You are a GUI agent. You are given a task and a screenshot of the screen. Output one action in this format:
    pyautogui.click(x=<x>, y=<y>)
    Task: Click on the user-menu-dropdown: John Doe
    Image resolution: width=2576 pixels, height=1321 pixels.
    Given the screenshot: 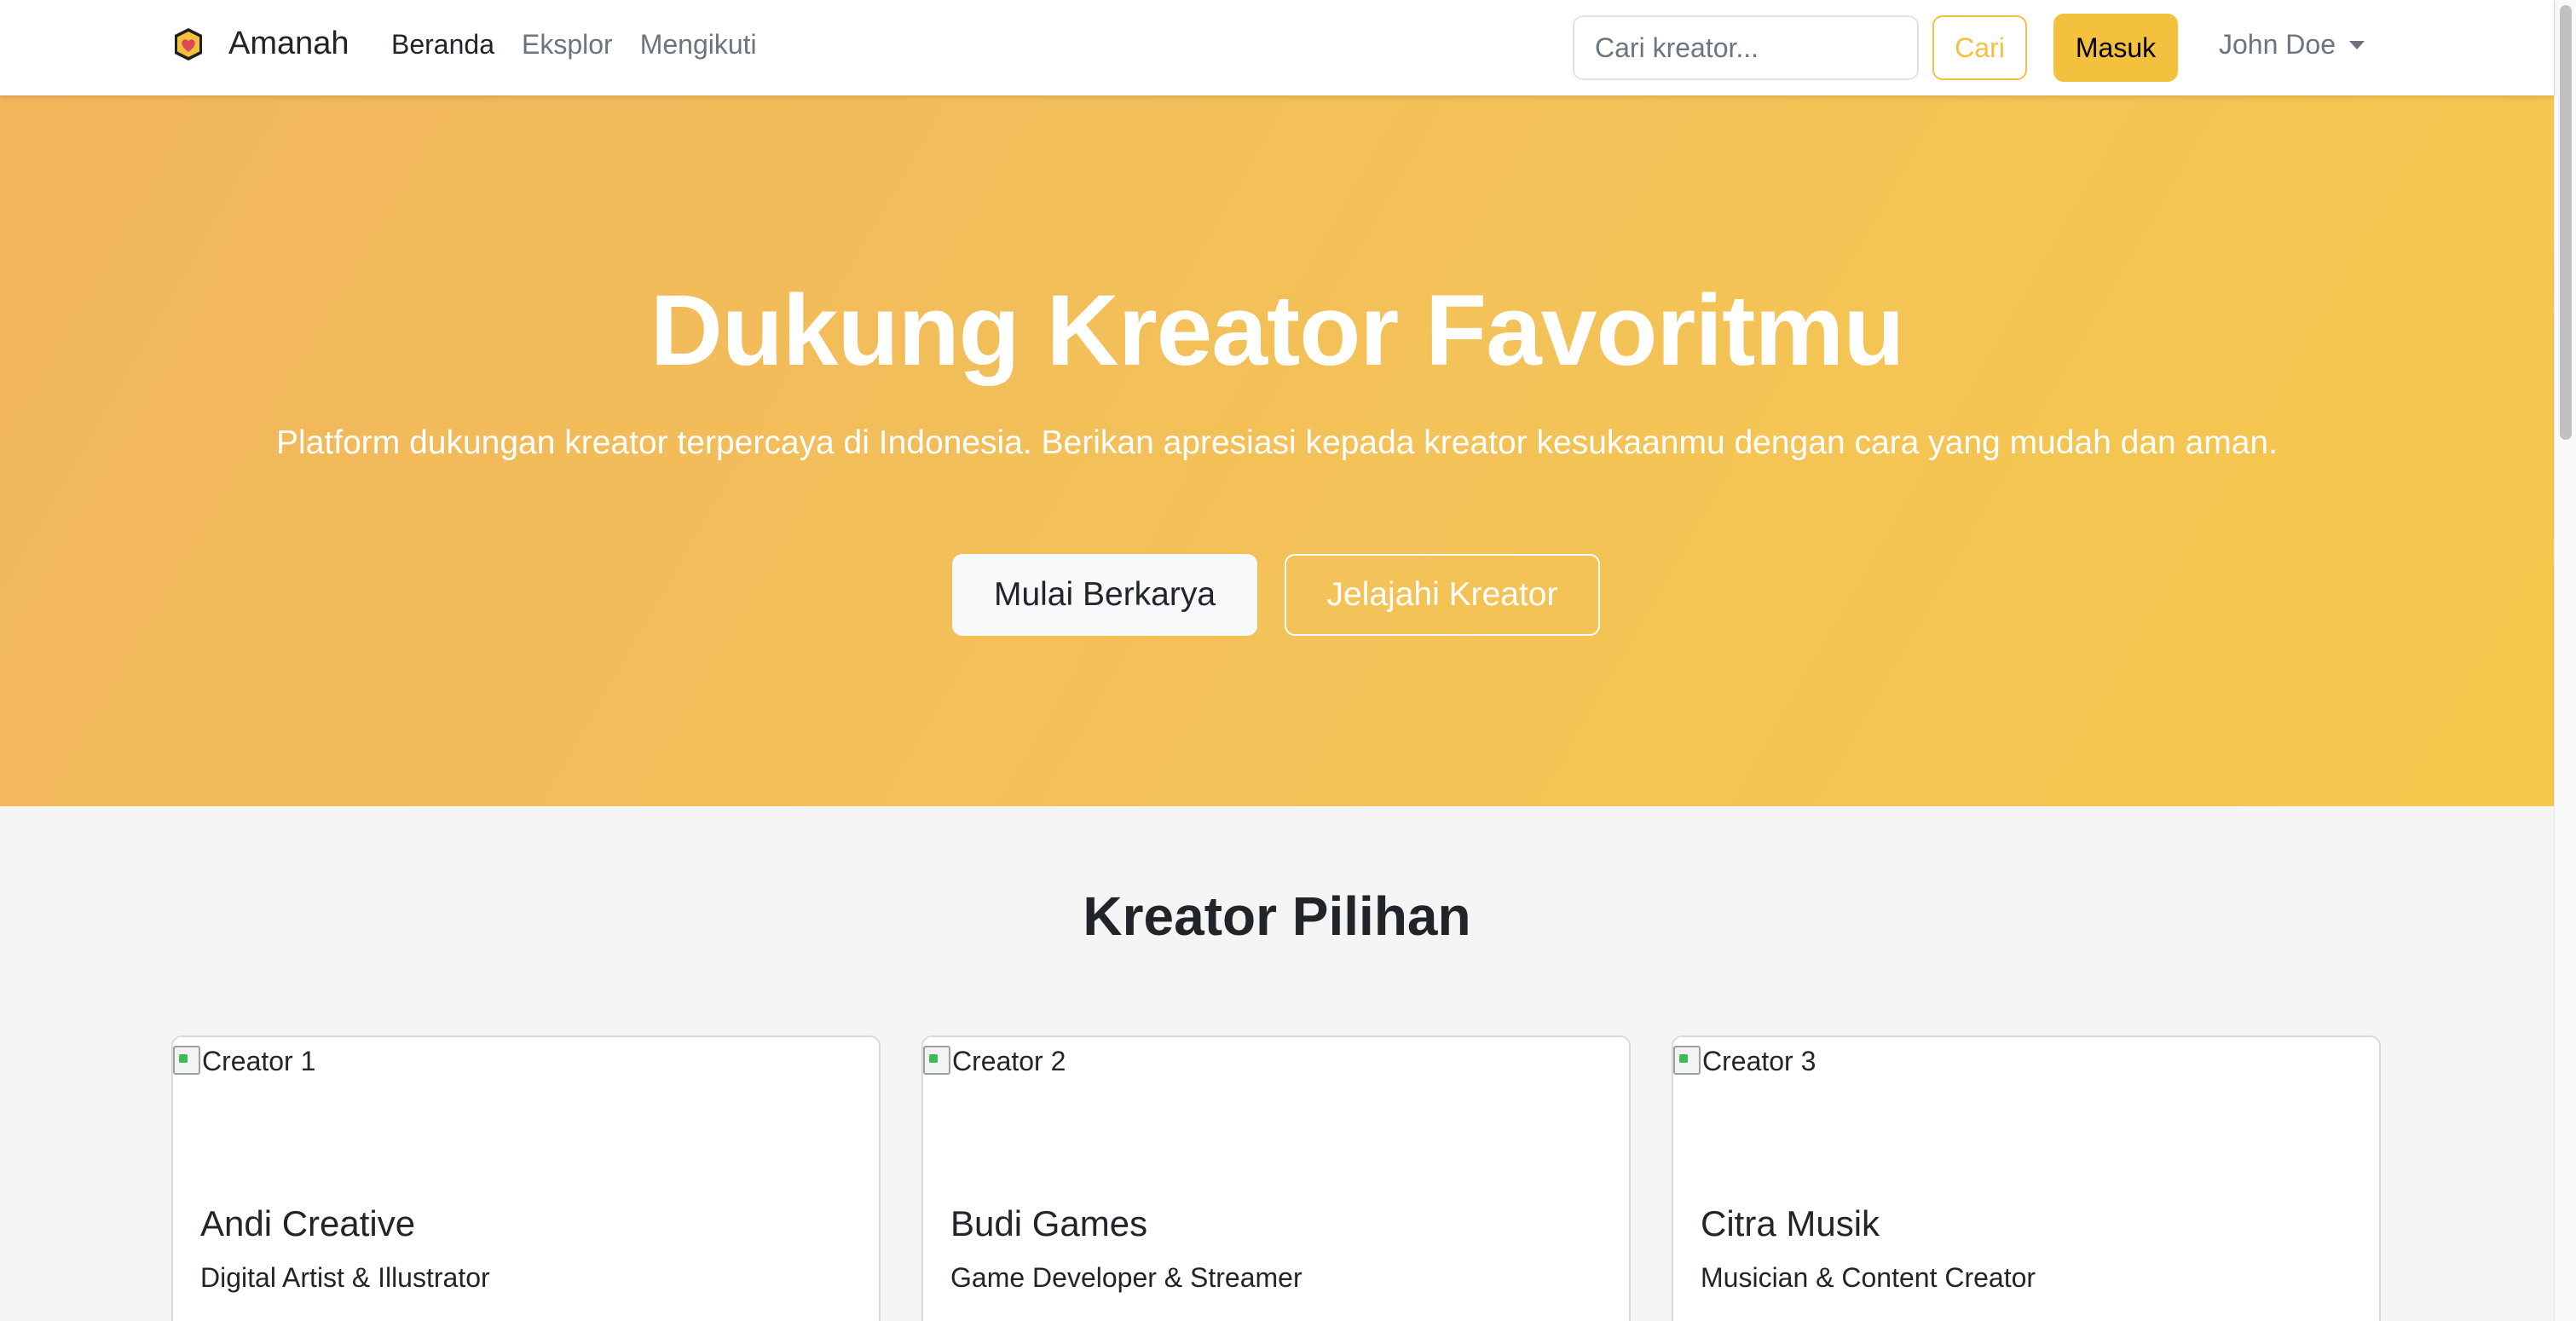 What is the action you would take?
    pyautogui.click(x=2292, y=45)
    